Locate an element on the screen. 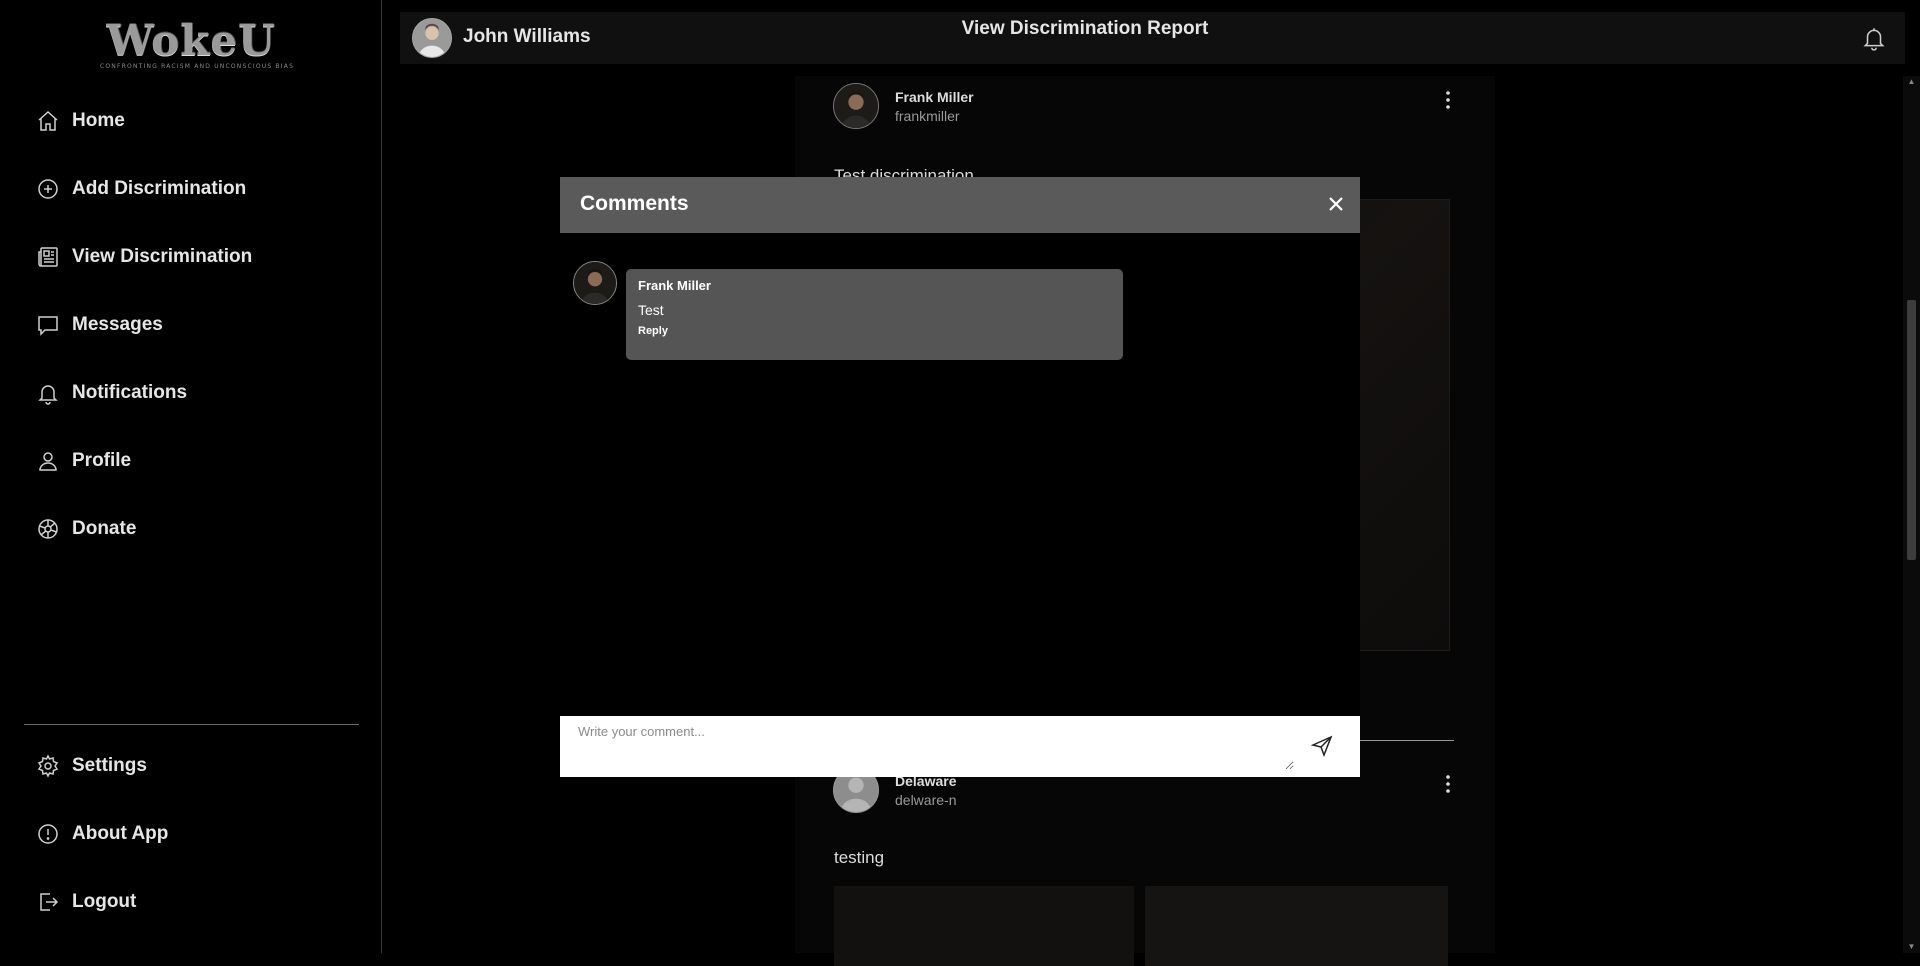 This screenshot has height=966, width=1920. logo-tagline: CONFRONTING RACISM AND UNCONSCIOUS BIAS is located at coordinates (197, 66).